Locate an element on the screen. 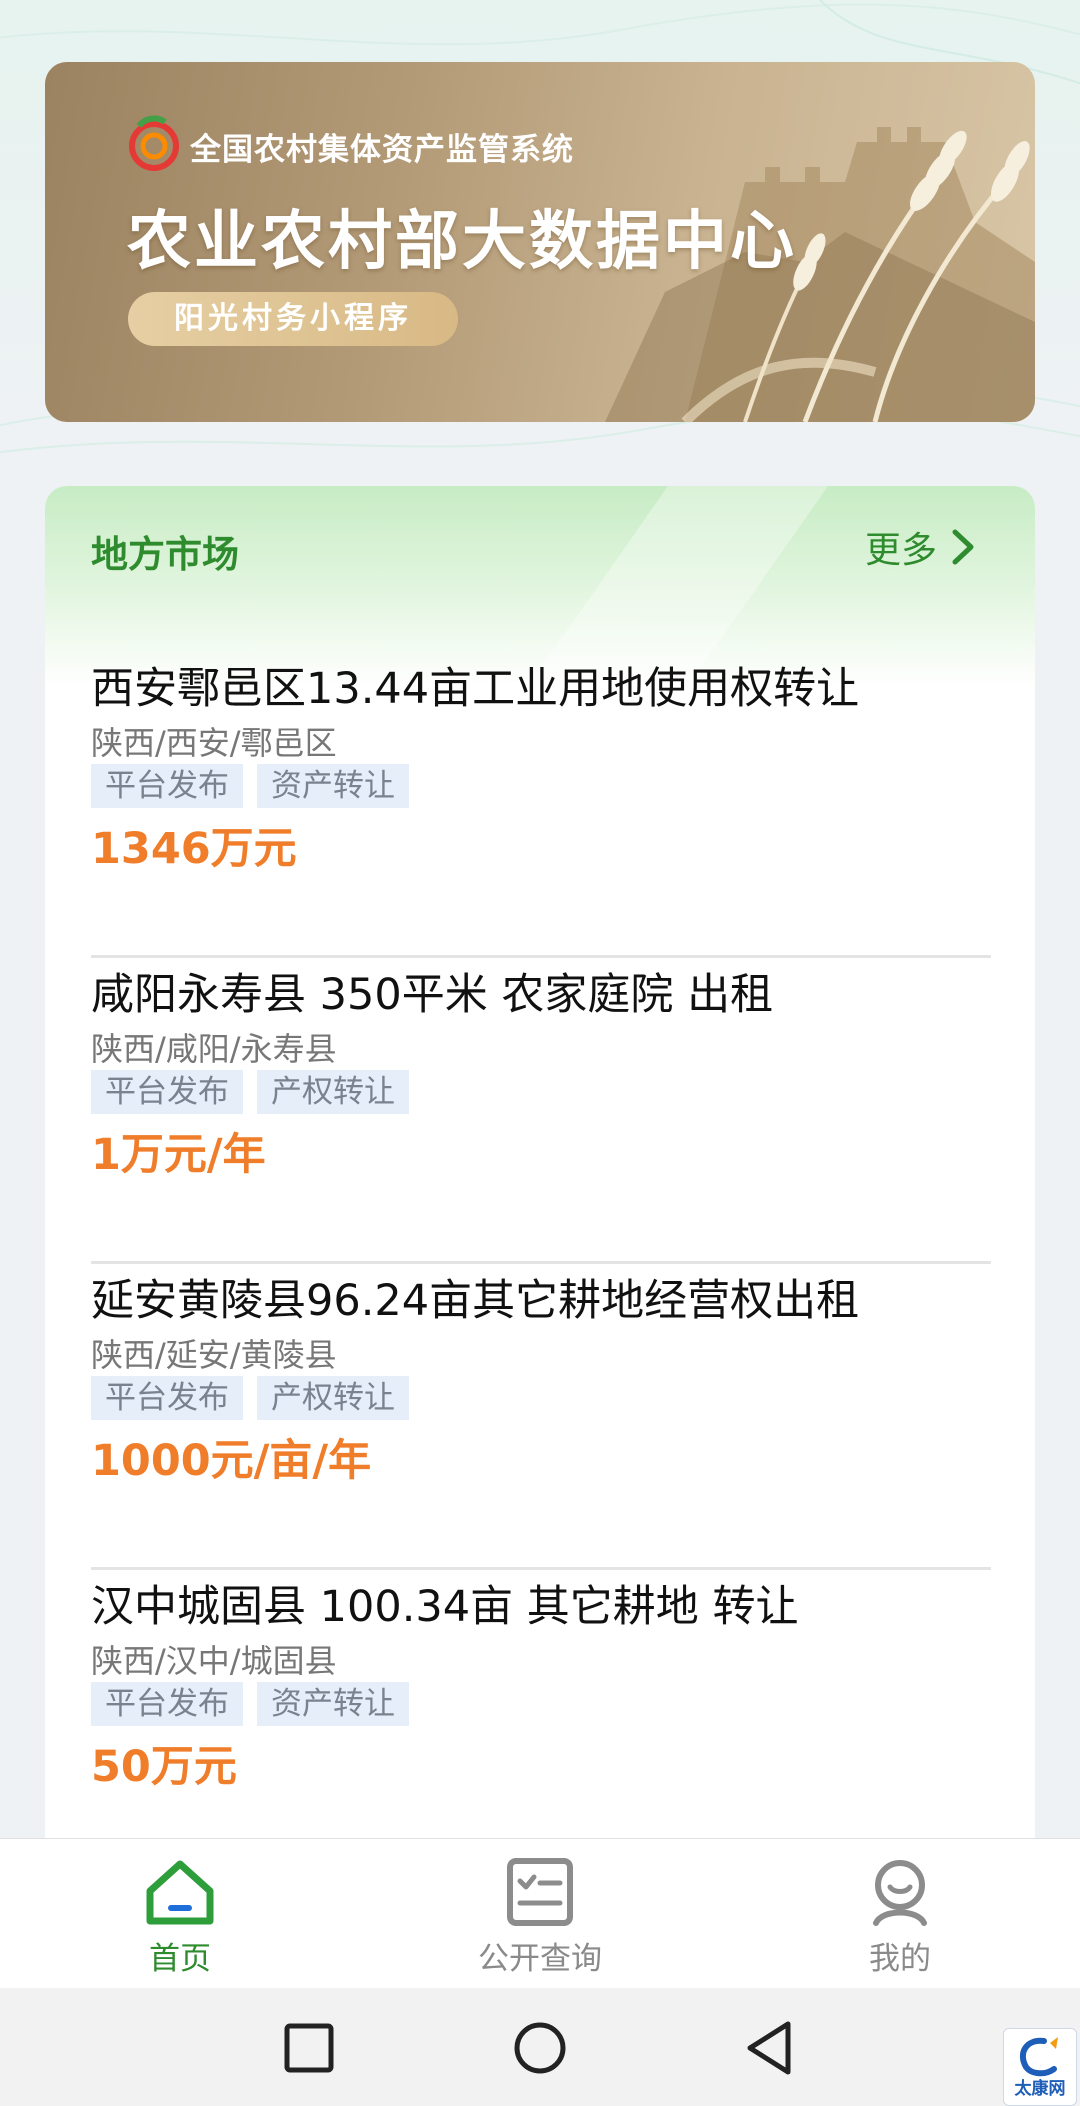 Image resolution: width=1080 pixels, height=2106 pixels. bottom-tab-bar: 首页 公开查询 我的 is located at coordinates (540, 1913).